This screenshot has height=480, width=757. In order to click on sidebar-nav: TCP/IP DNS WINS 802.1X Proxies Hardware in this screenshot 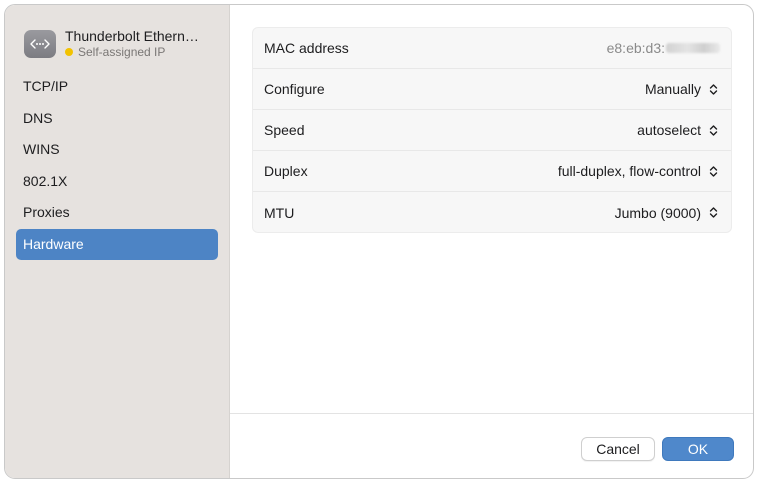, I will do `click(117, 166)`.